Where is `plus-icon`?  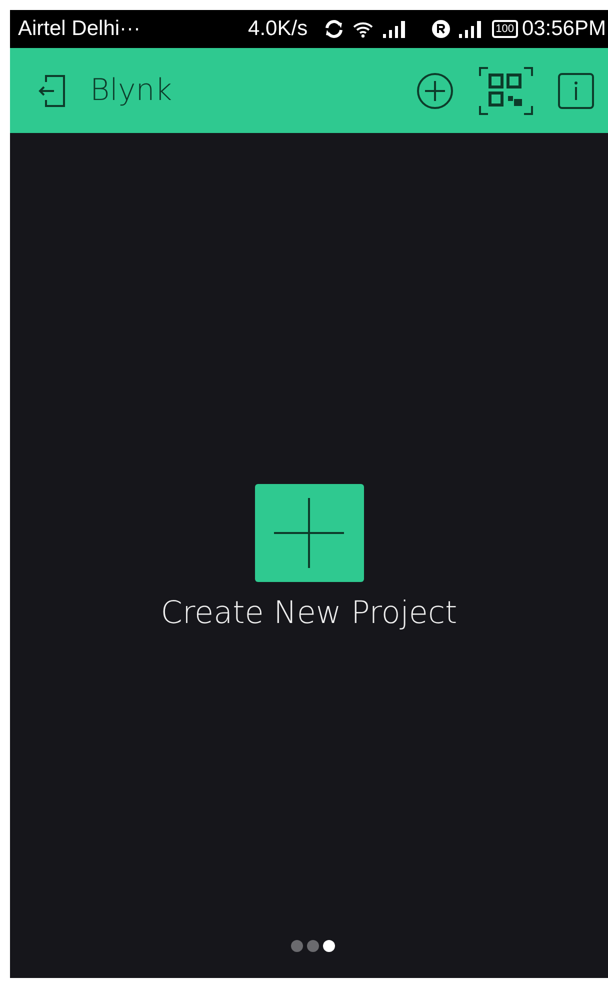 plus-icon is located at coordinates (309, 533).